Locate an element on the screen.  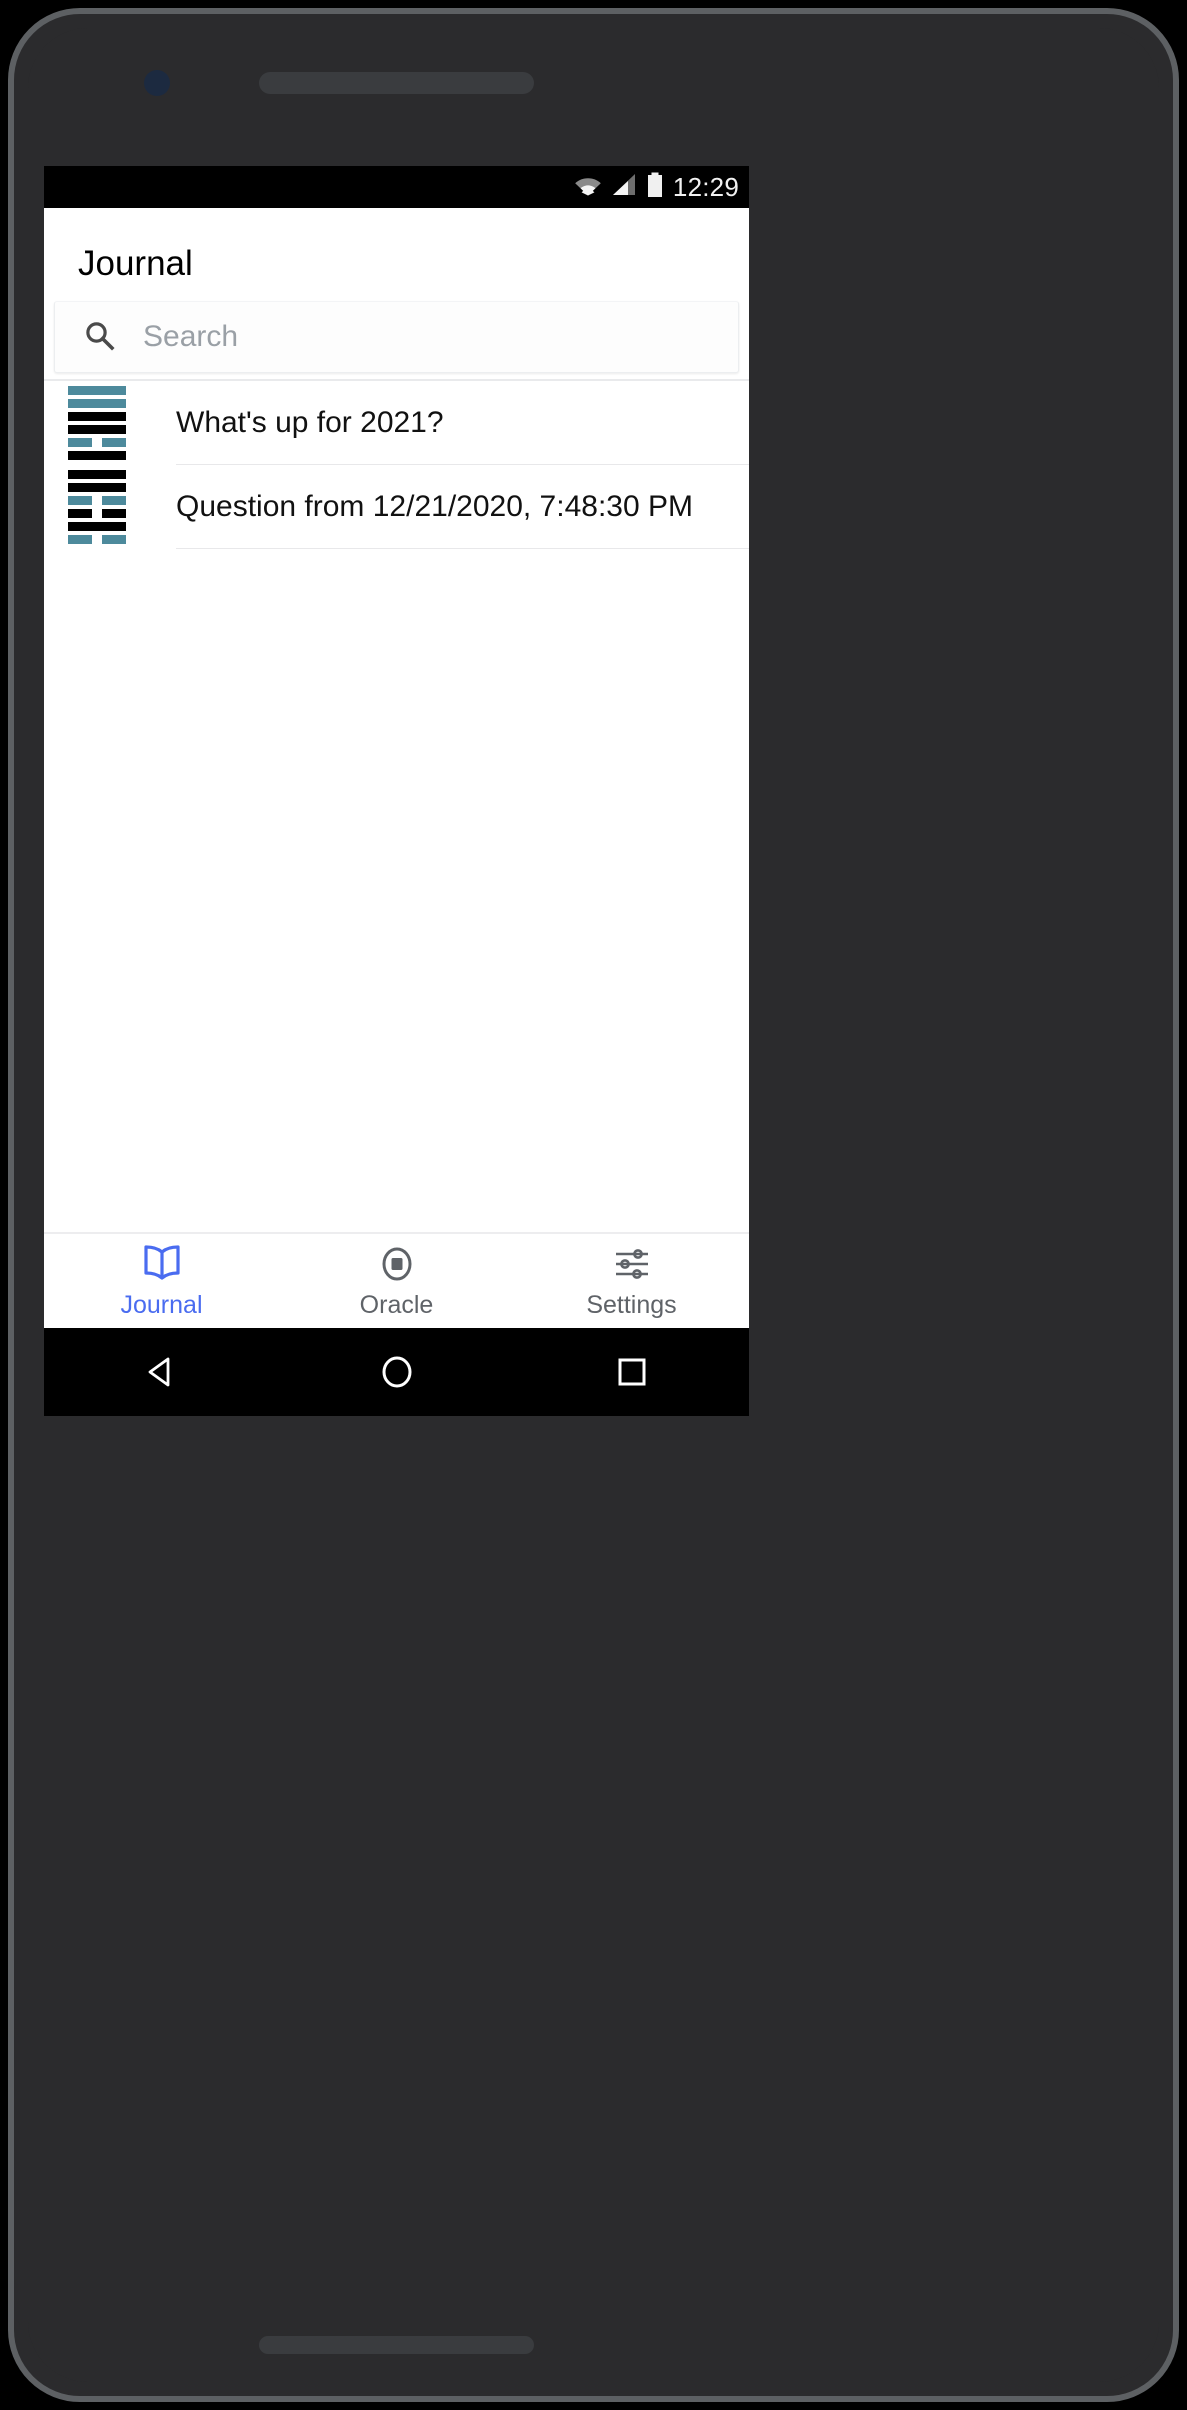
recents-square-icon is located at coordinates (631, 1372).